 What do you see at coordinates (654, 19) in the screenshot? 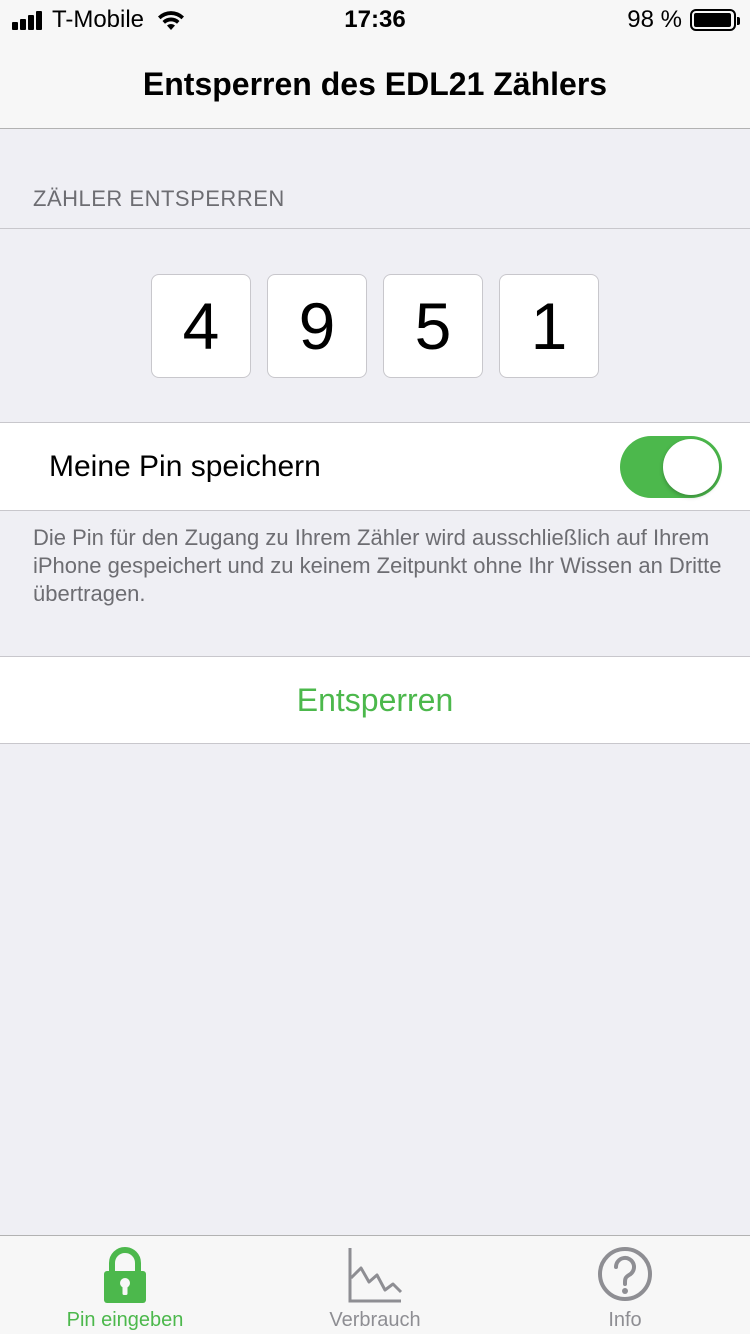
I see `battery-percent: 98 %` at bounding box center [654, 19].